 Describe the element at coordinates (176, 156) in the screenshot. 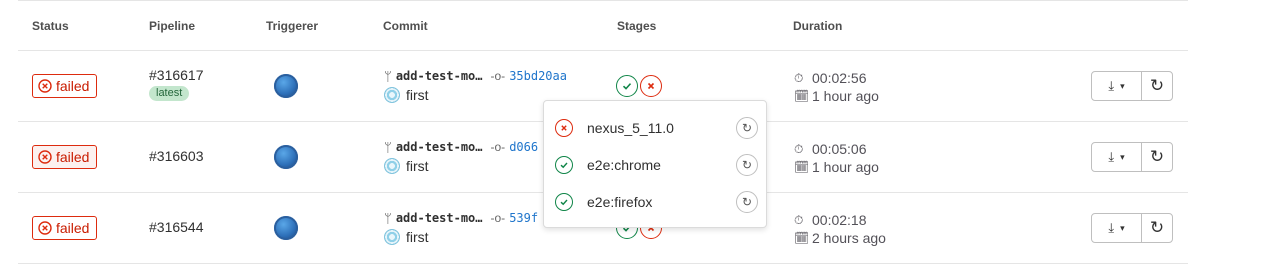

I see `pipeline-id-link: #316603` at that location.